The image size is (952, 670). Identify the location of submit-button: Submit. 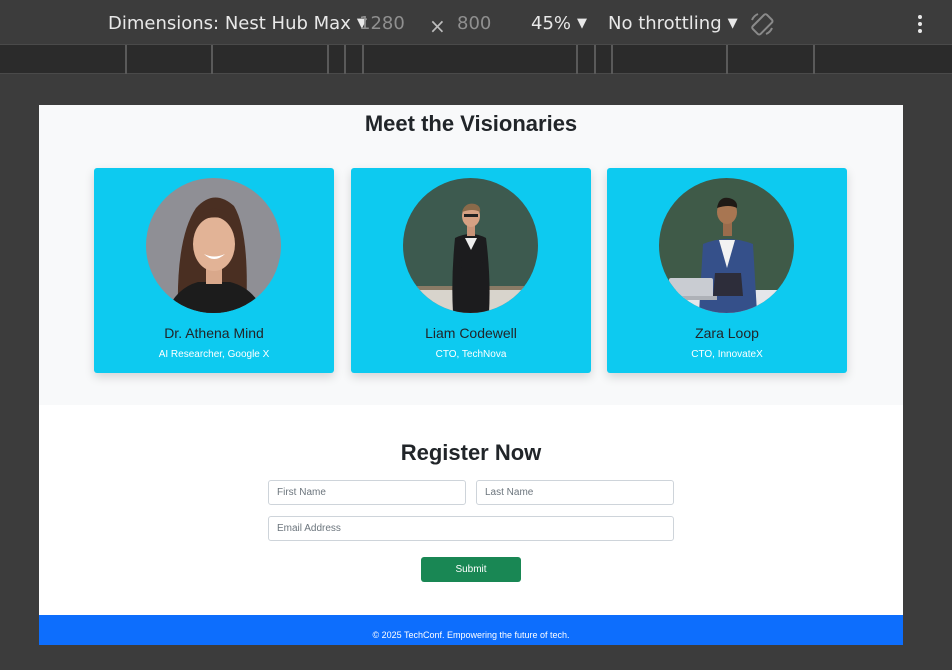
(471, 569).